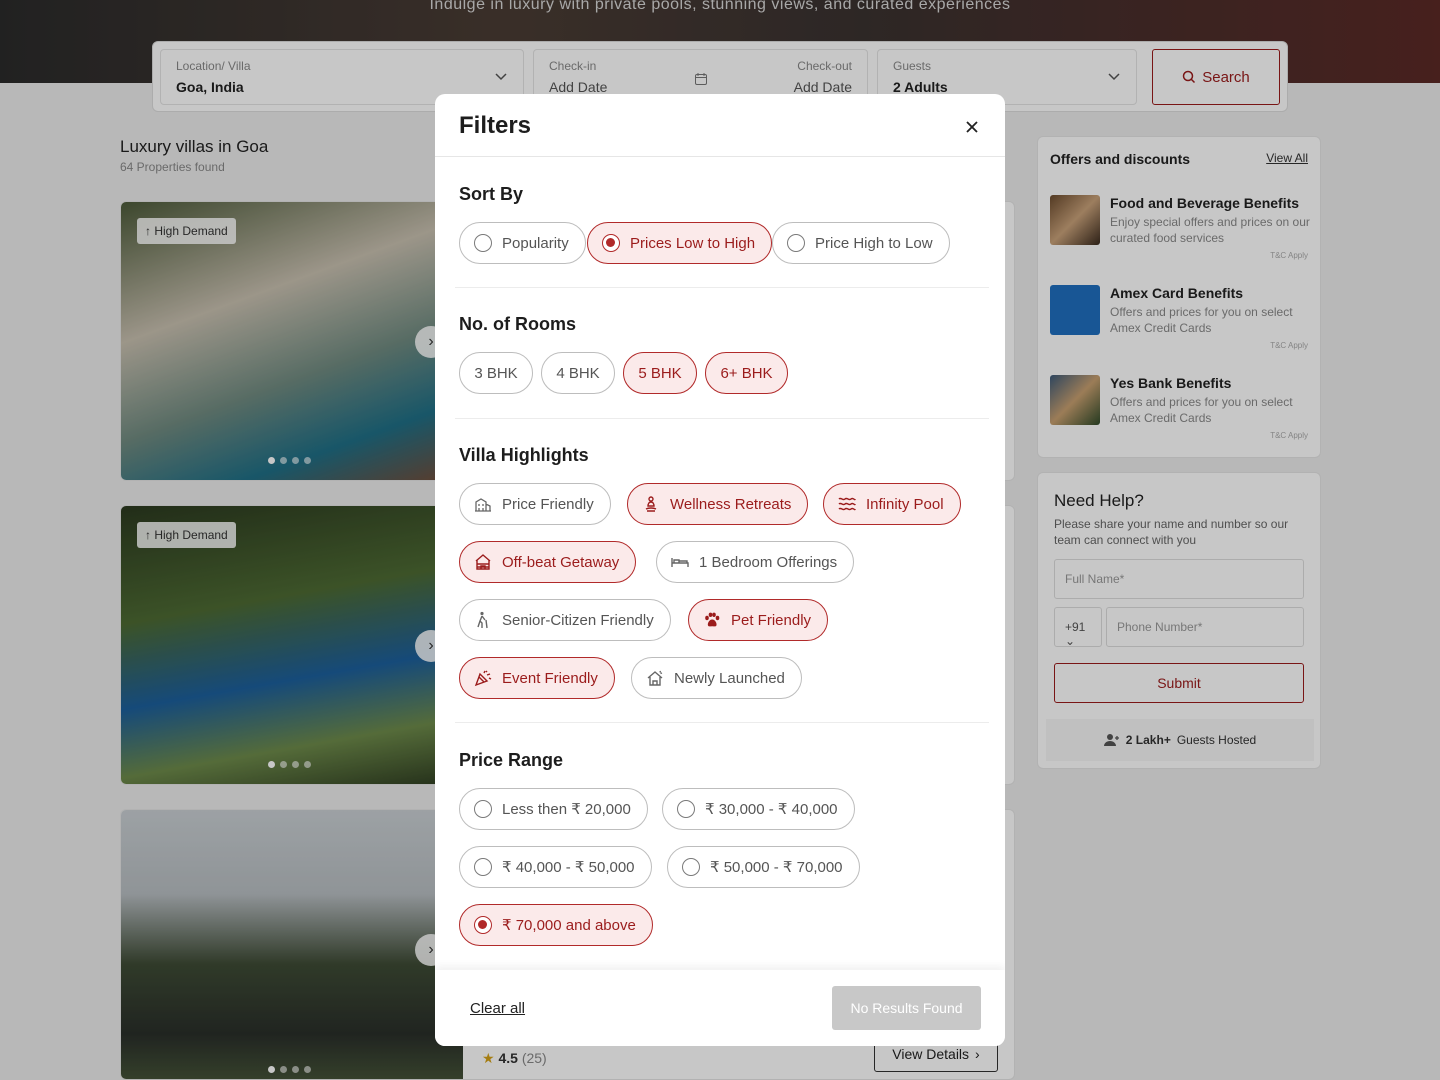 This screenshot has width=1440, height=1080. Describe the element at coordinates (716, 678) in the screenshot. I see `highlight-newly-launched: Newly Launched` at that location.